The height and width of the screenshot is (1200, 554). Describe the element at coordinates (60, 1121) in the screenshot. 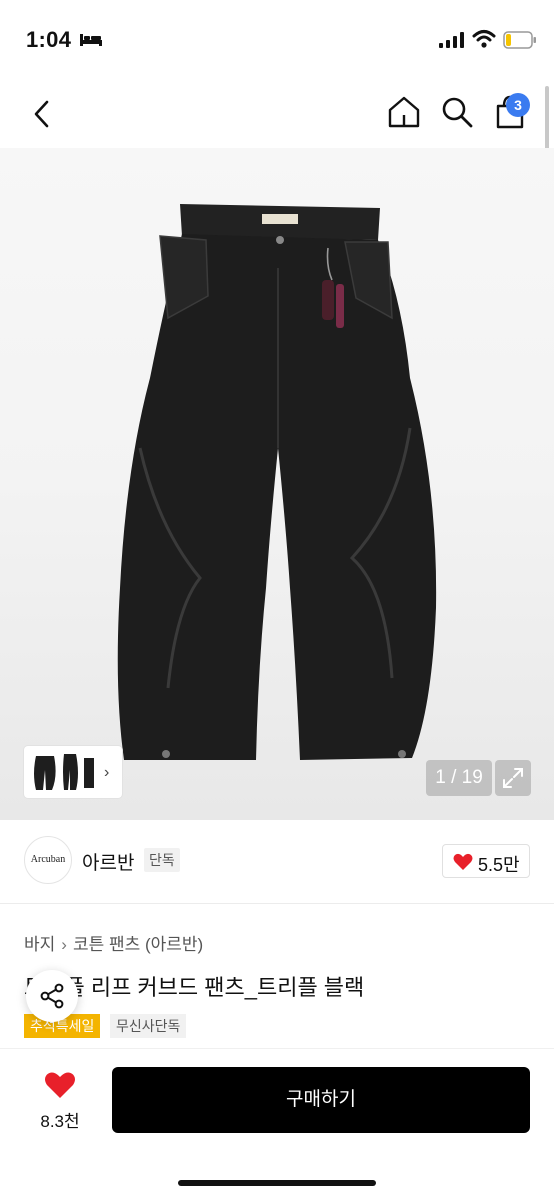

I see `wishlist-count: 8.3천` at that location.